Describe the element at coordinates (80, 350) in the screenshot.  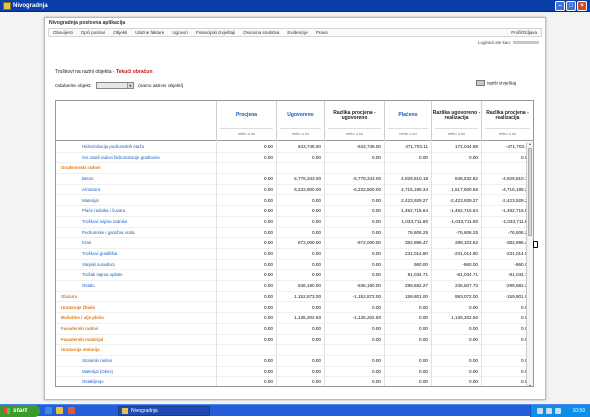
I see `category-label: Unutarnja stolarija` at that location.